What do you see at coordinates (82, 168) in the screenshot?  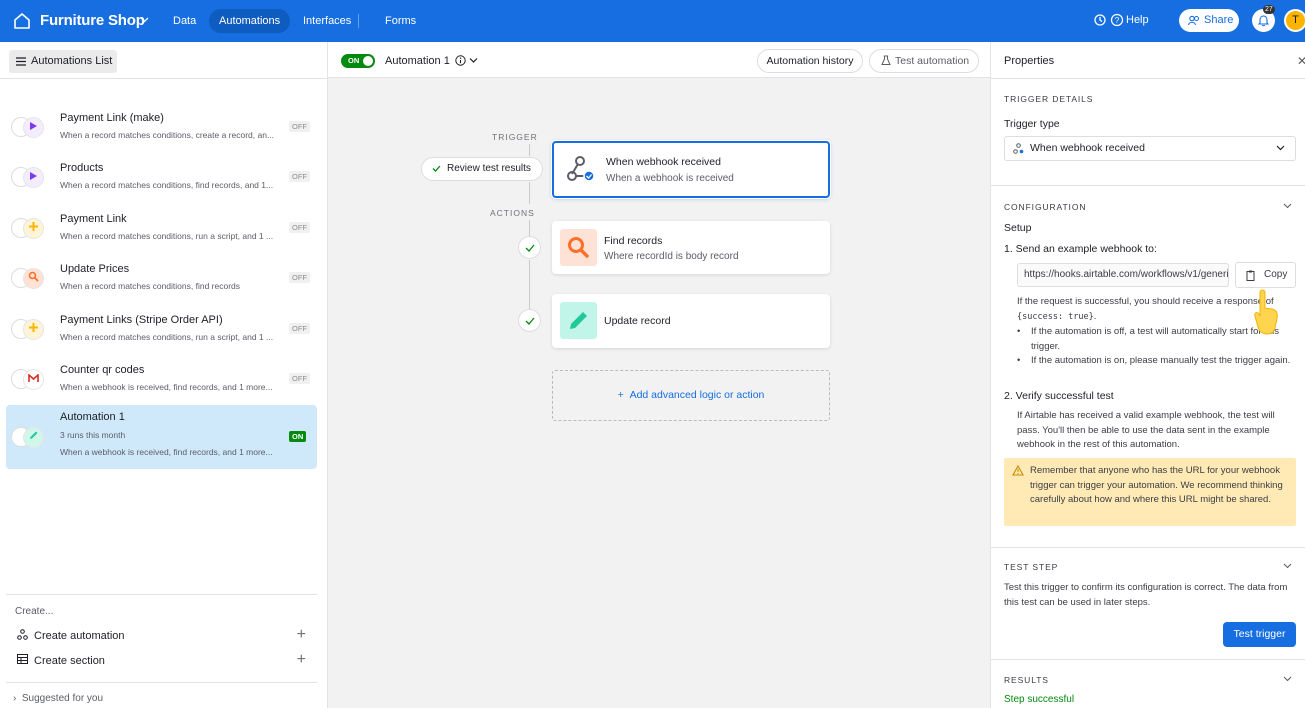 I see `automation-title: Products` at bounding box center [82, 168].